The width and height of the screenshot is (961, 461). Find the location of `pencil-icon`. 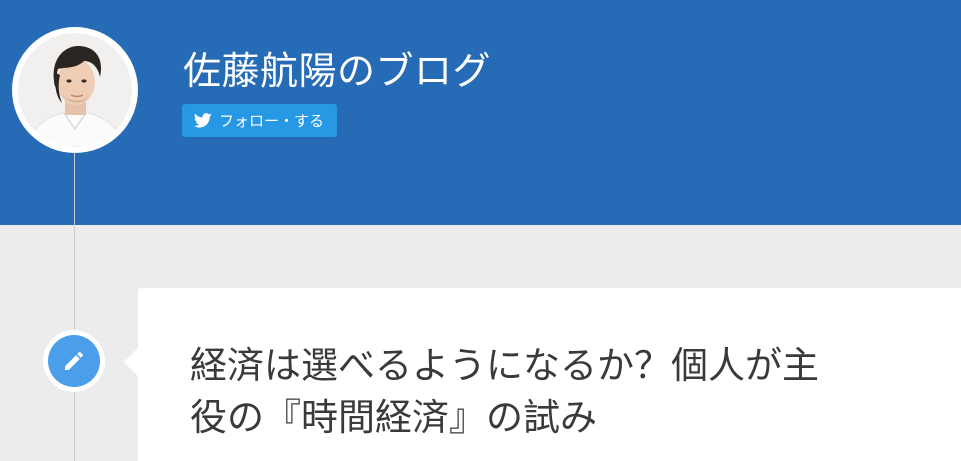

pencil-icon is located at coordinates (74, 361).